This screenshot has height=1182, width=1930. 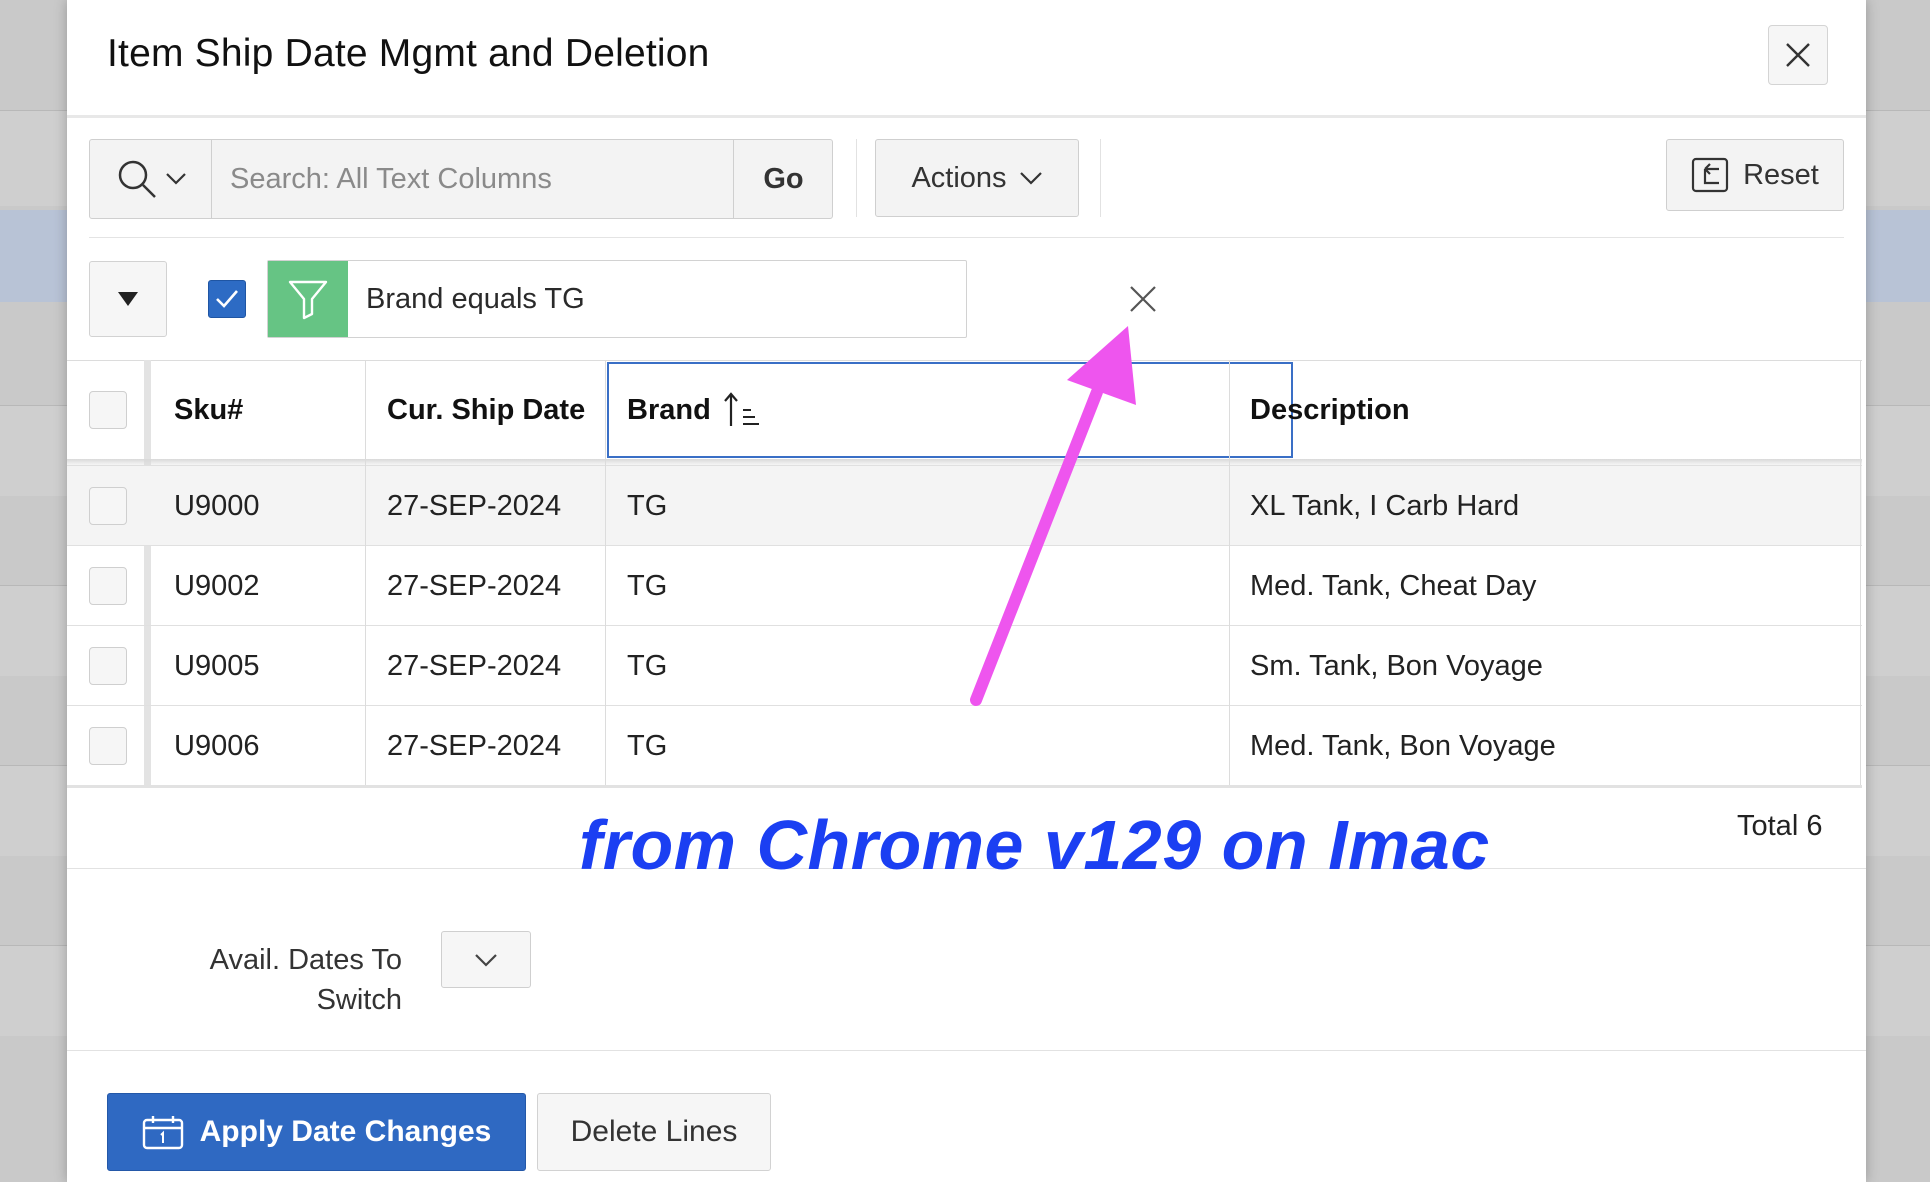 What do you see at coordinates (959, 177) in the screenshot?
I see `actions-label: Actions` at bounding box center [959, 177].